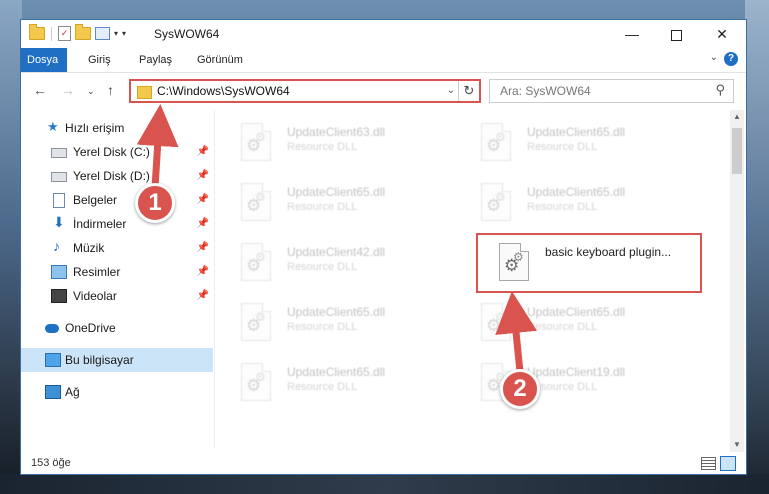 The height and width of the screenshot is (494, 769). What do you see at coordinates (516, 332) in the screenshot?
I see `arrow-to-file` at bounding box center [516, 332].